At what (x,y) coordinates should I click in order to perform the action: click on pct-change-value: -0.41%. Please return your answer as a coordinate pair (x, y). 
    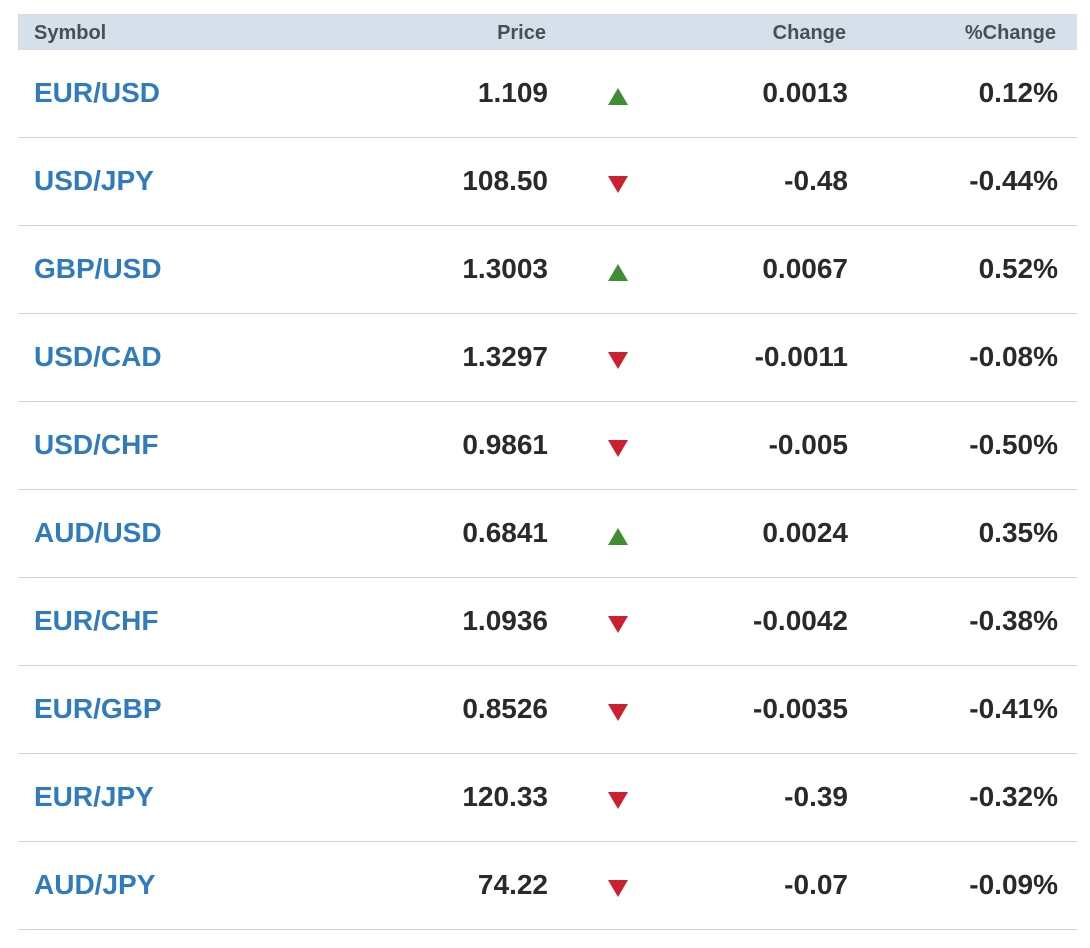
    Looking at the image, I should click on (1013, 708).